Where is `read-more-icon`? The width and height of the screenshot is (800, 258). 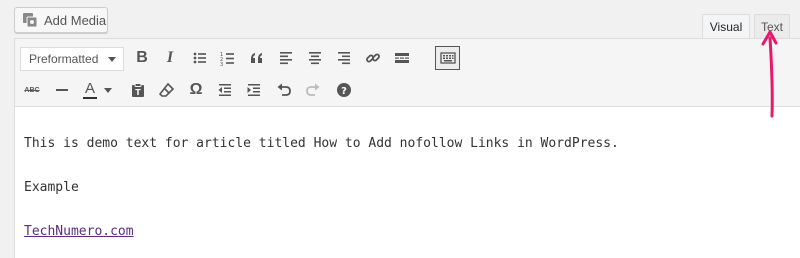 read-more-icon is located at coordinates (402, 58).